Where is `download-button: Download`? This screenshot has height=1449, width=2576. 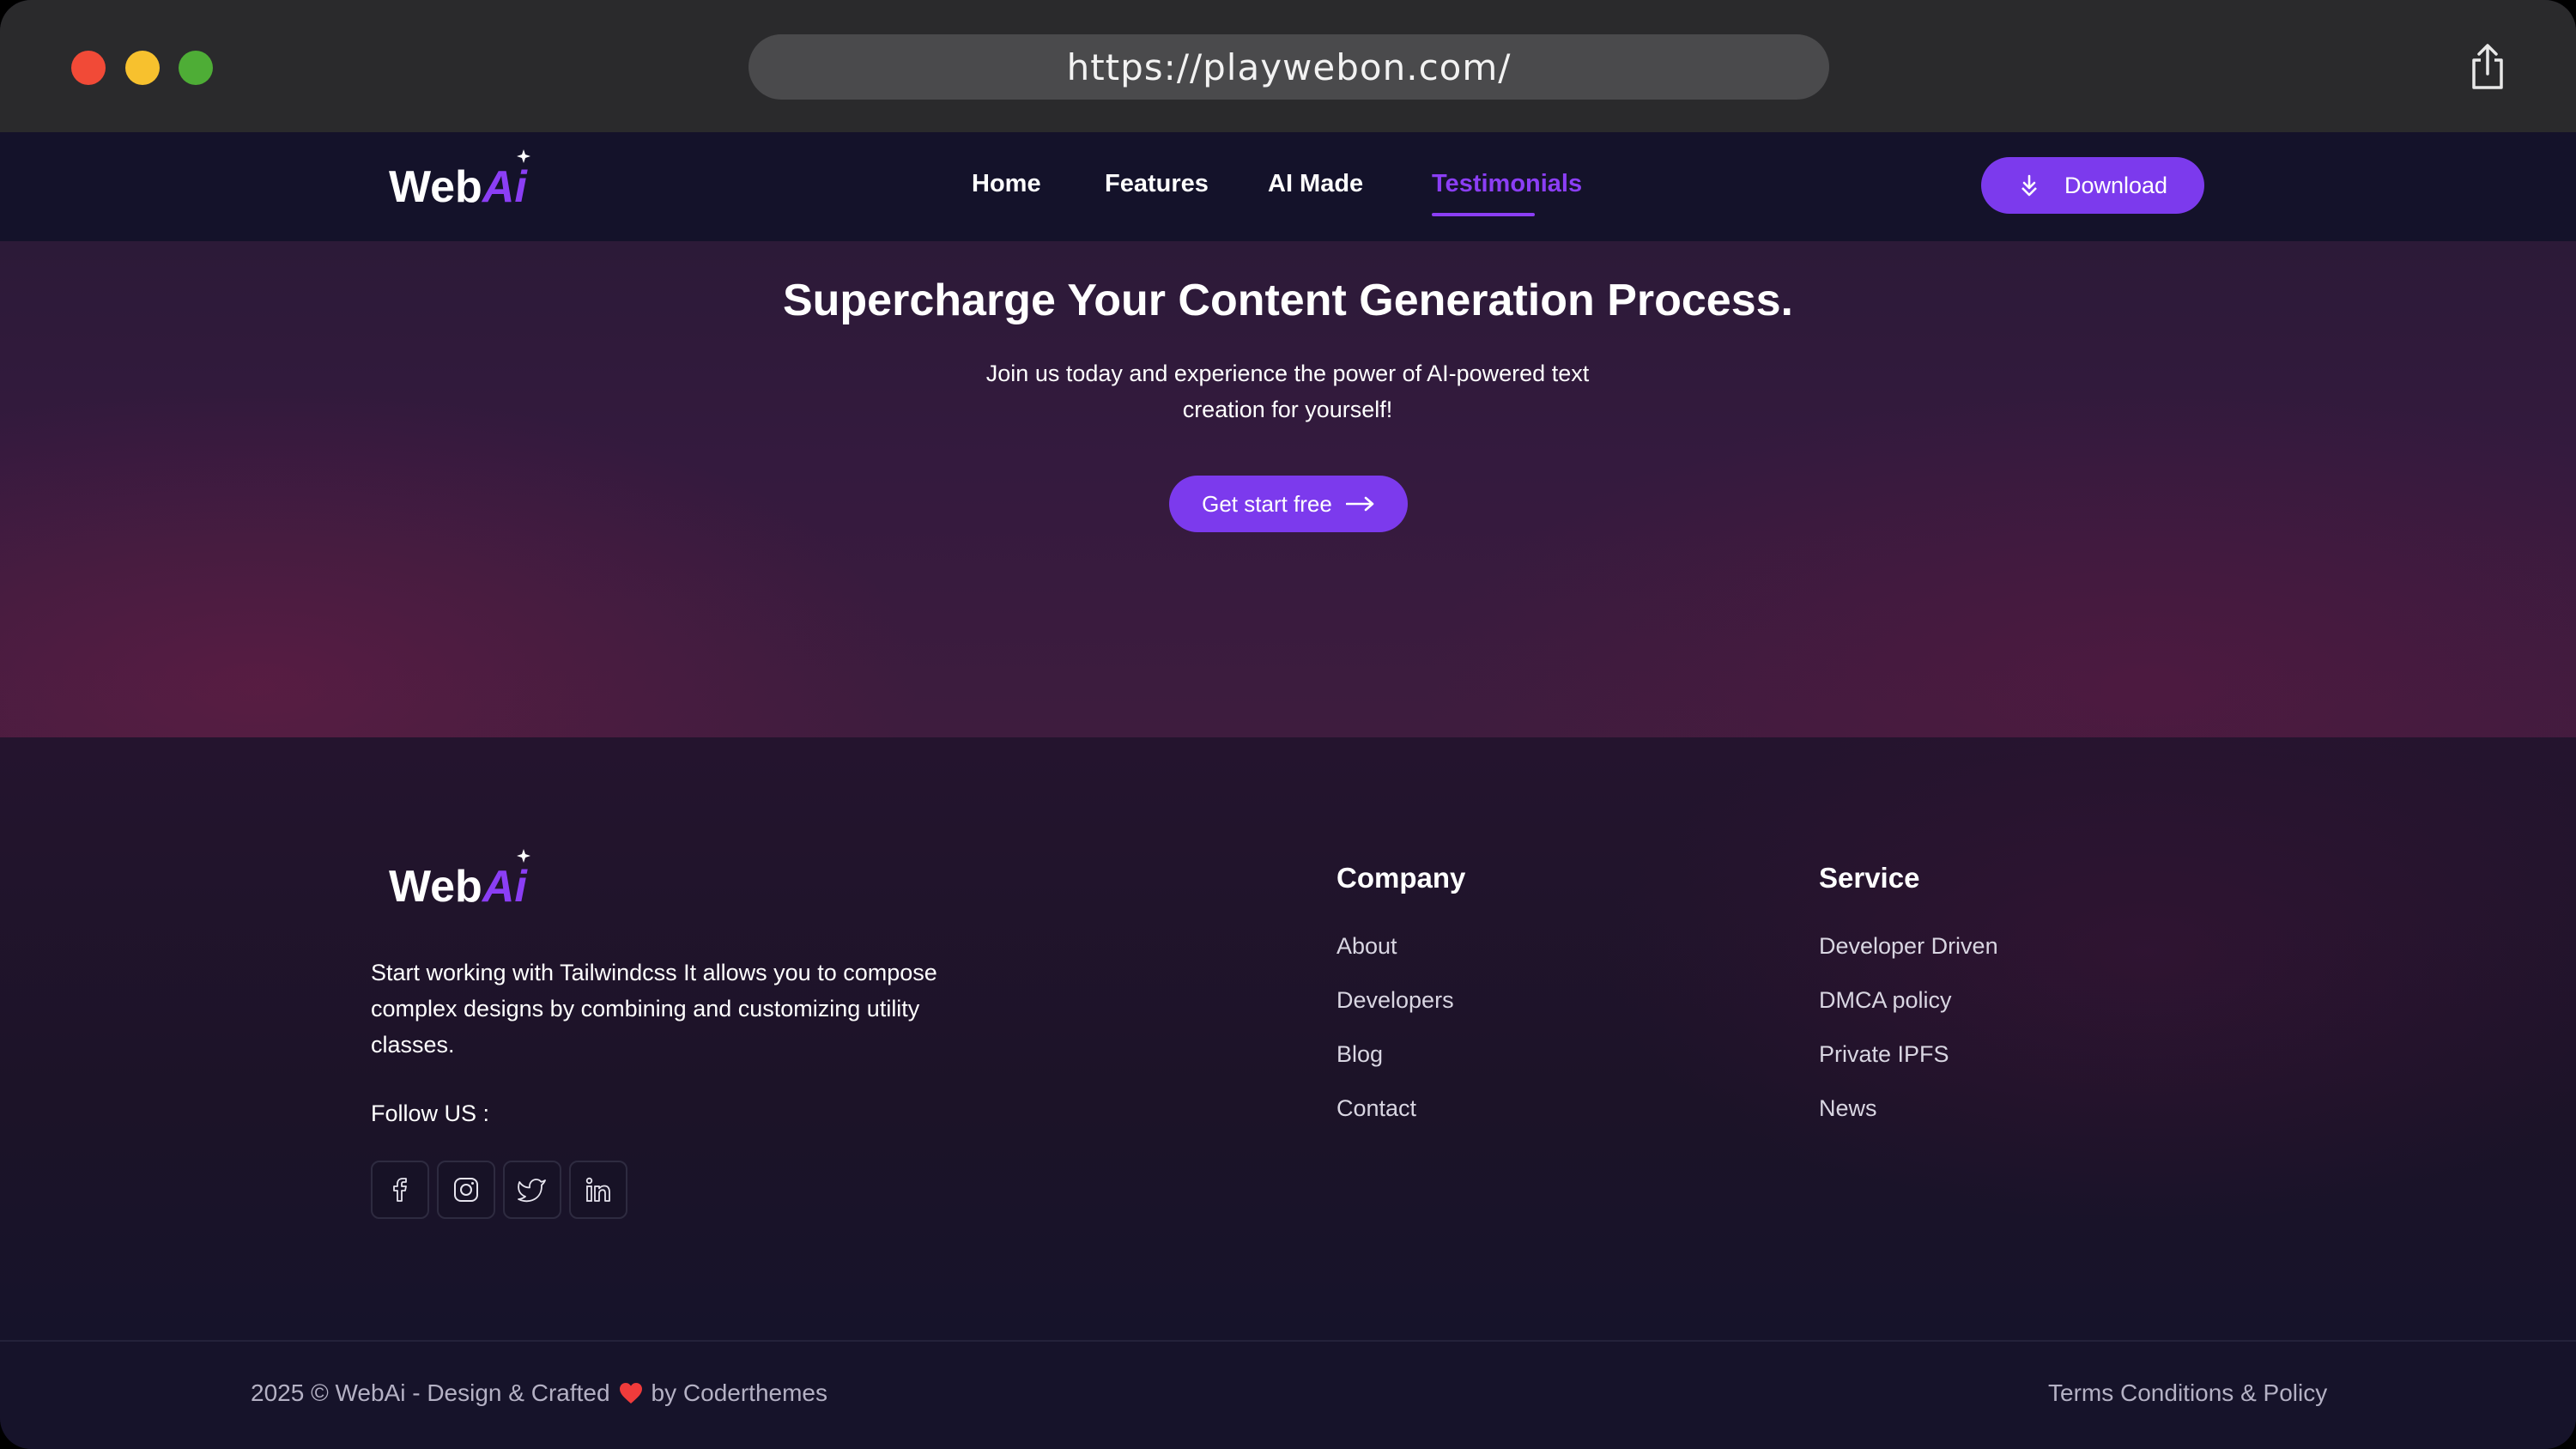 download-button: Download is located at coordinates (2092, 185).